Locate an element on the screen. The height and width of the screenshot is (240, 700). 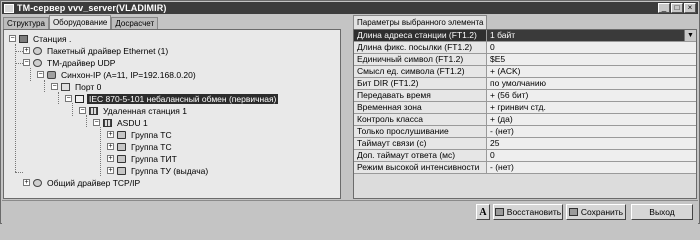
tree-node-station: − Станция . is located at coordinates (41, 38).